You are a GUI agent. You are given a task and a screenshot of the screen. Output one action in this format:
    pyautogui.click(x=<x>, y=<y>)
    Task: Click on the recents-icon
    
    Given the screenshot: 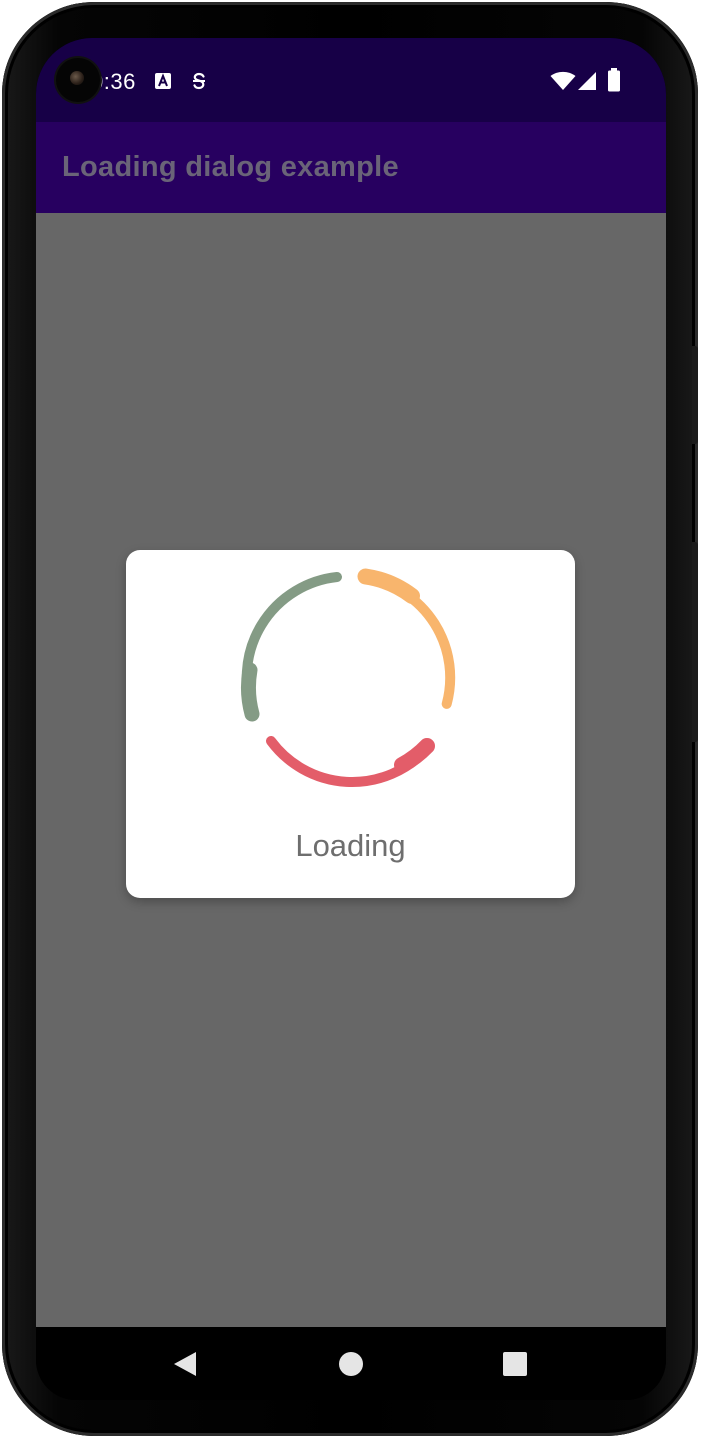 What is the action you would take?
    pyautogui.click(x=515, y=1363)
    